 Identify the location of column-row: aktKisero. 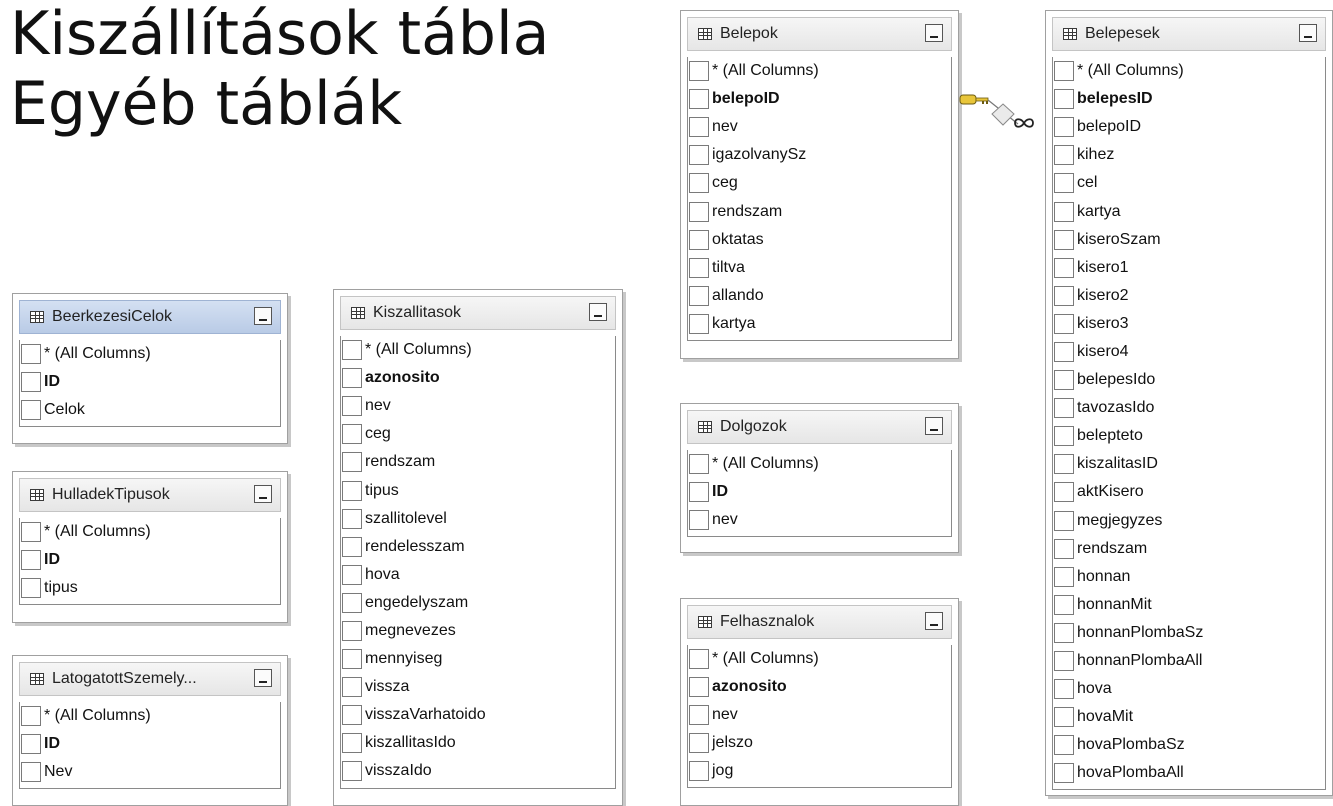
(1189, 492).